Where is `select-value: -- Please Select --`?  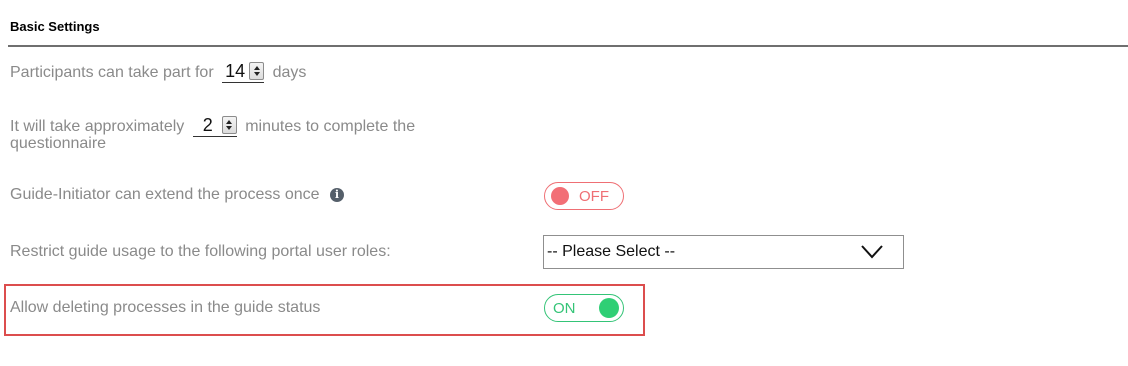 select-value: -- Please Select -- is located at coordinates (611, 251).